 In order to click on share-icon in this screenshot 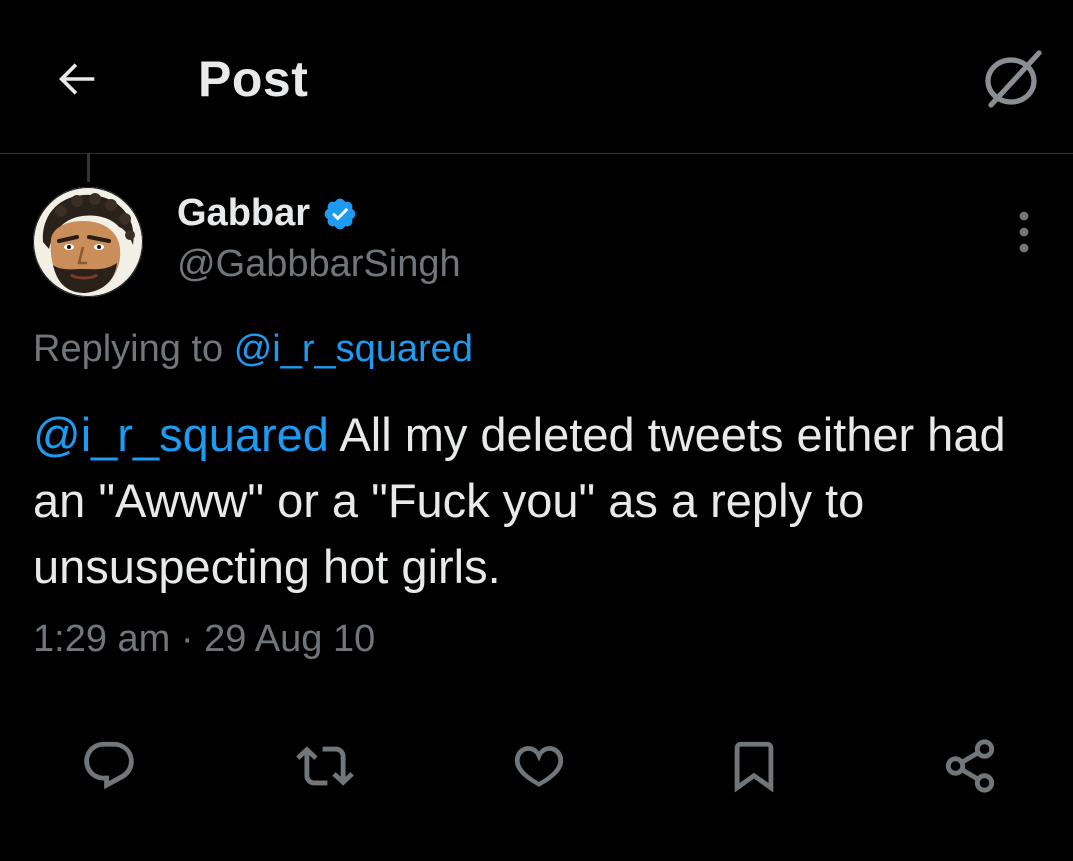, I will do `click(970, 766)`.